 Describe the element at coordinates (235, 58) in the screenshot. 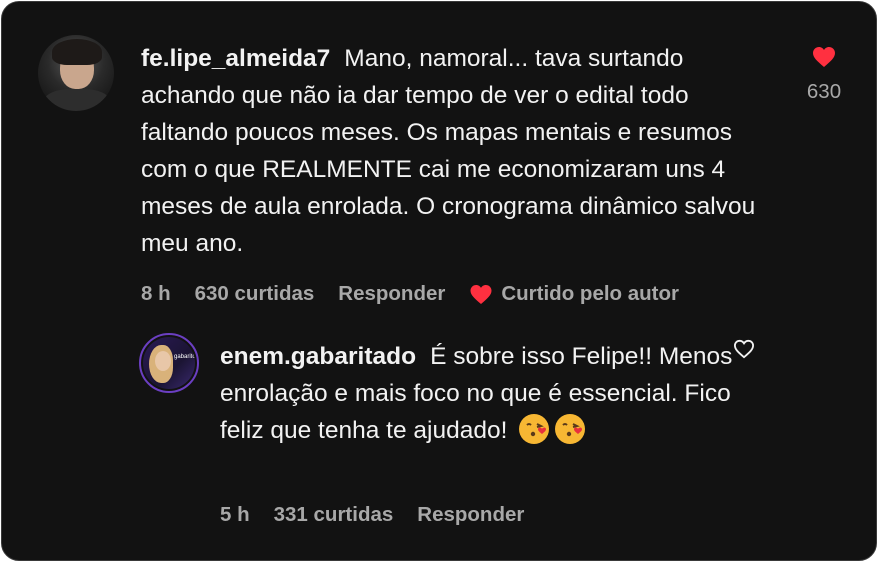

I see `commenter-username: fe.lipe_almeida7` at that location.